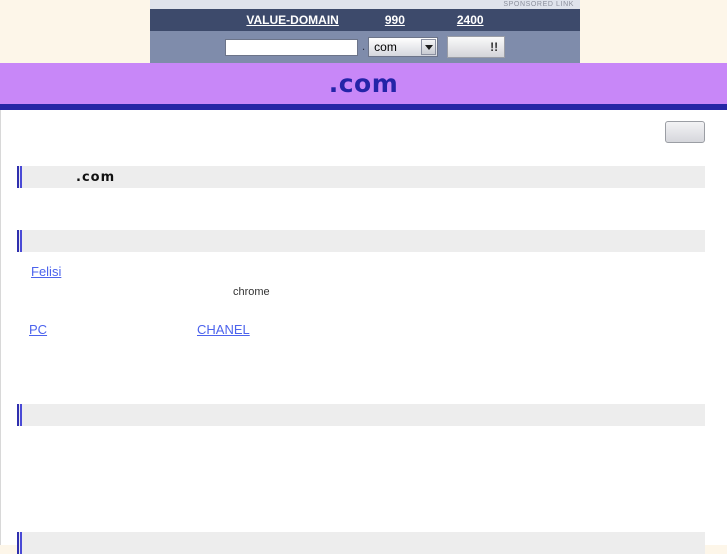  What do you see at coordinates (365, 20) in the screenshot?
I see `ad-title-bar: VALUE-DOMAIN 990 2400` at bounding box center [365, 20].